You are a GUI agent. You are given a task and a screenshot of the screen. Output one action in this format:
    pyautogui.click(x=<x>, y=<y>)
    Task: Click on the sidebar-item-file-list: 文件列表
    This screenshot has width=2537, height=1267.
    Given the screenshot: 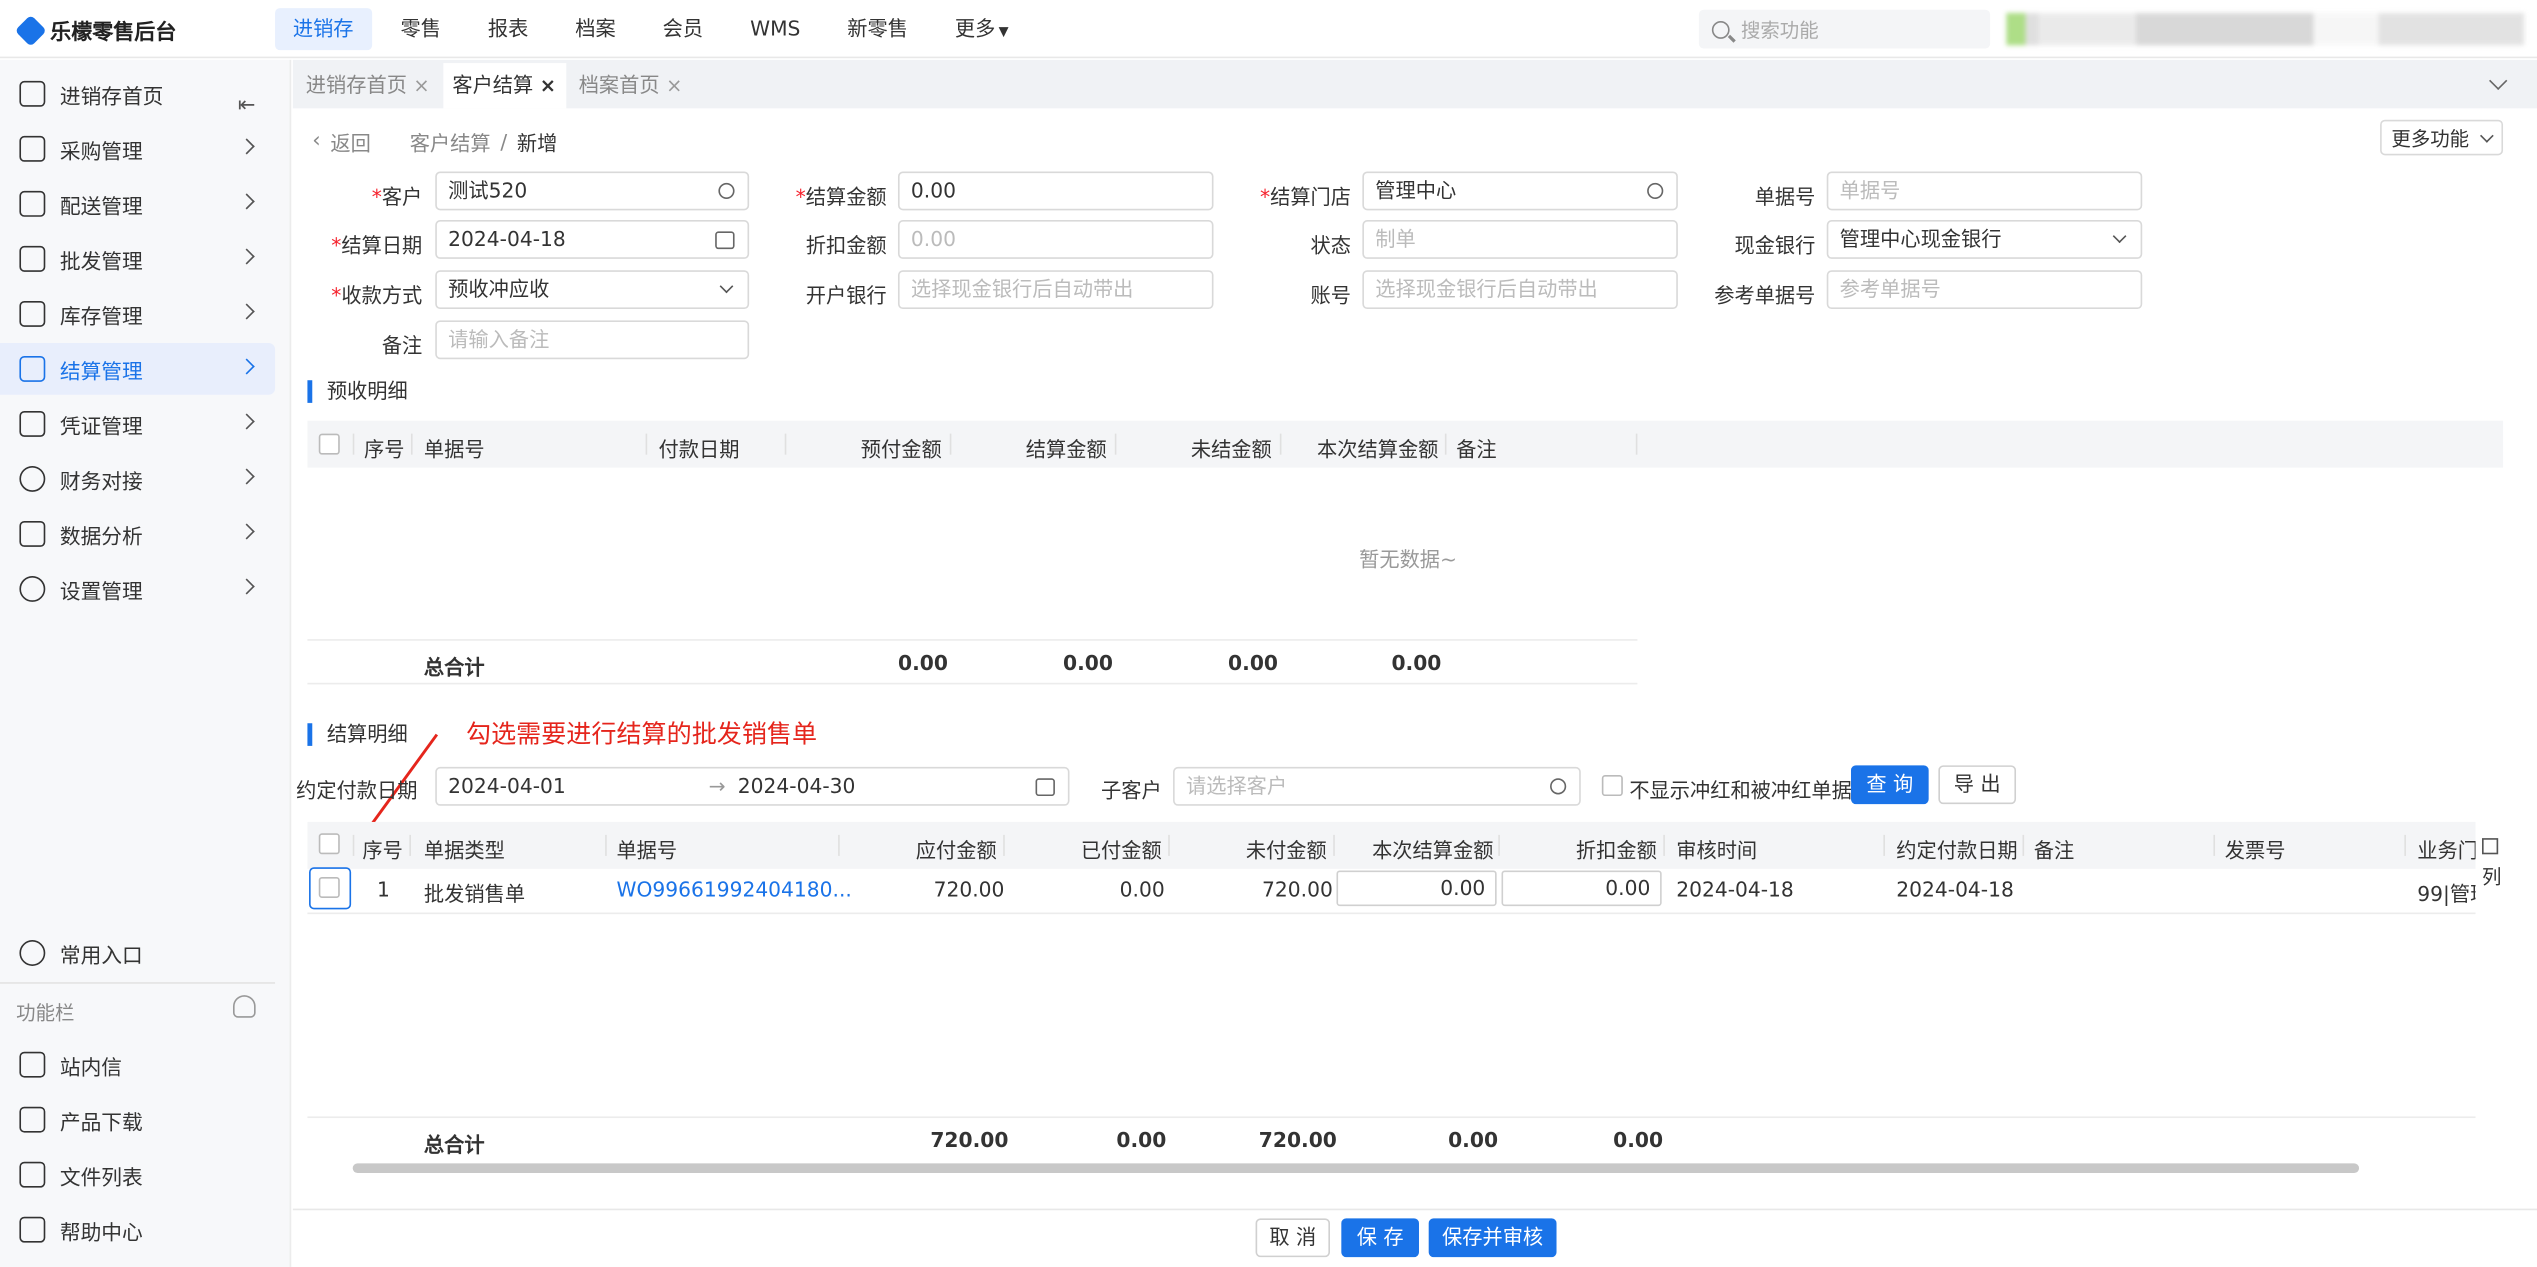 What is the action you would take?
    pyautogui.click(x=137, y=1175)
    